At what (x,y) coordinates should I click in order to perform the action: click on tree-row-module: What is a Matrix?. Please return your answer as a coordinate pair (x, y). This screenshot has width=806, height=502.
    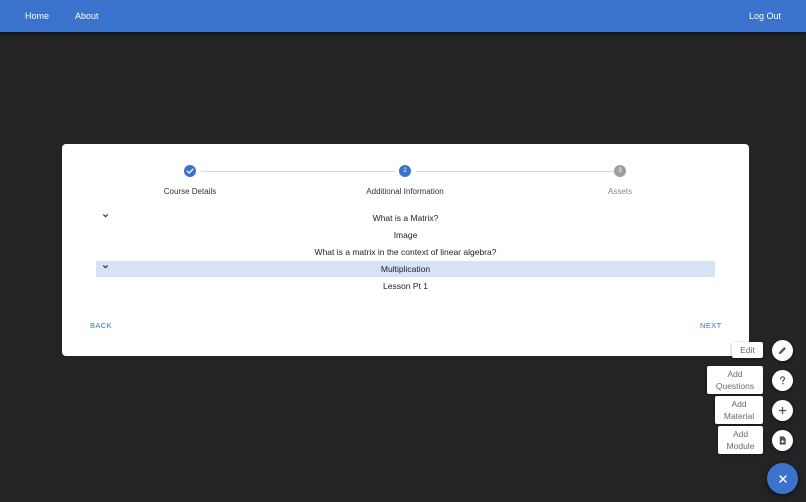
    Looking at the image, I should click on (405, 218).